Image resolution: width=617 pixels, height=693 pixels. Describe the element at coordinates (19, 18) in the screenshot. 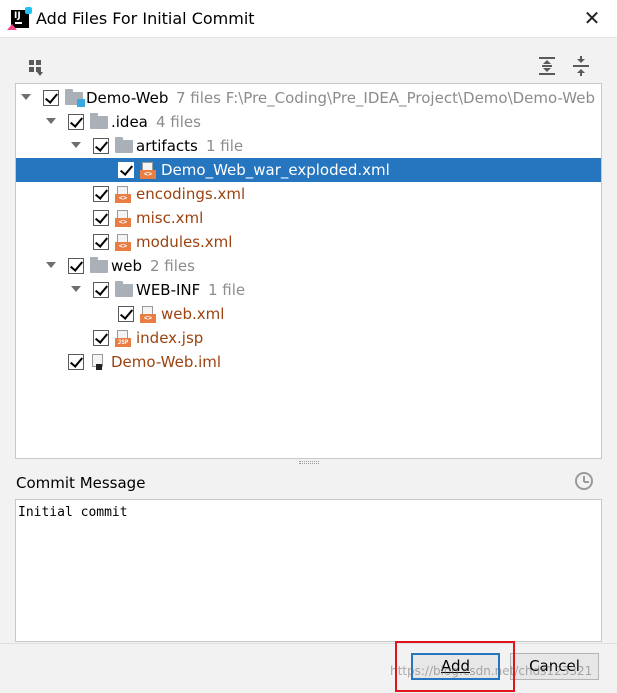

I see `intellij-app-icon` at that location.